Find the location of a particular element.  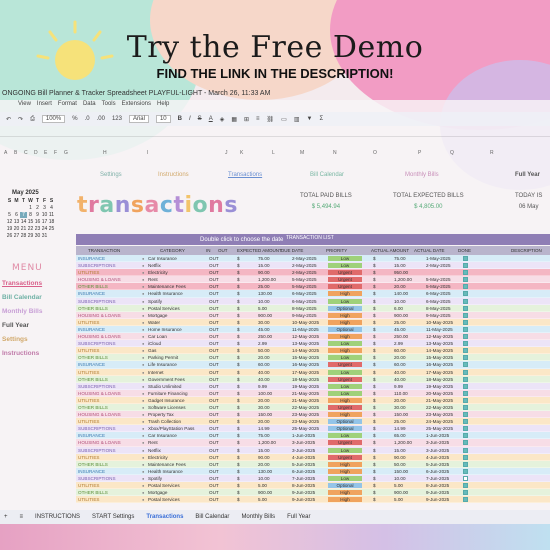

actual-amount-cell: 25.00 is located at coordinates (400, 421).